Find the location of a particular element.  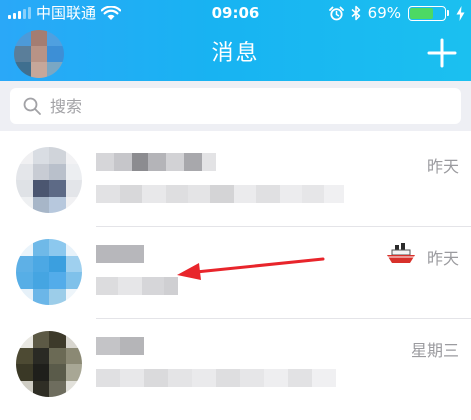

page-title: 消息 is located at coordinates (235, 53).